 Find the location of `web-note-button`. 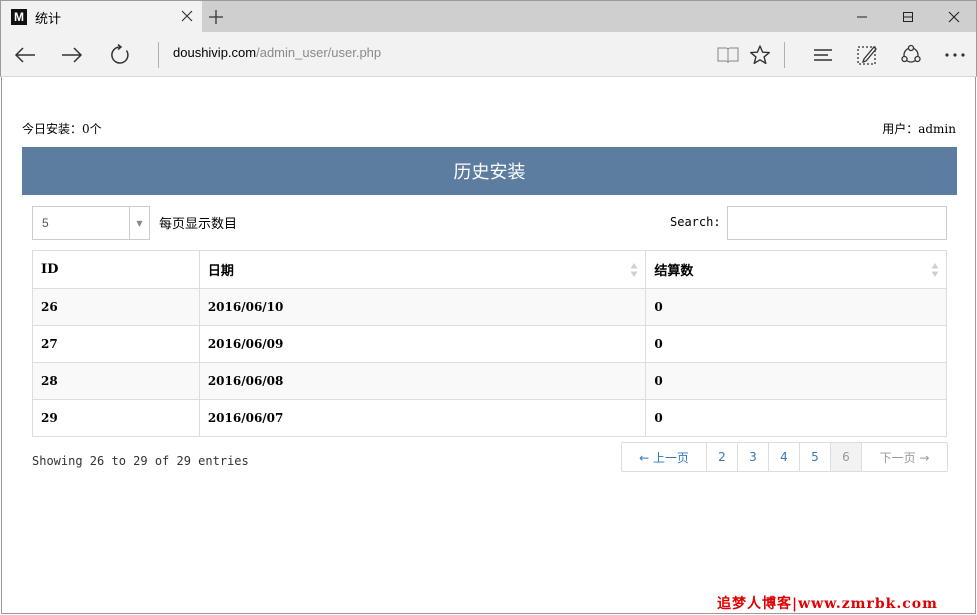

web-note-button is located at coordinates (867, 55).